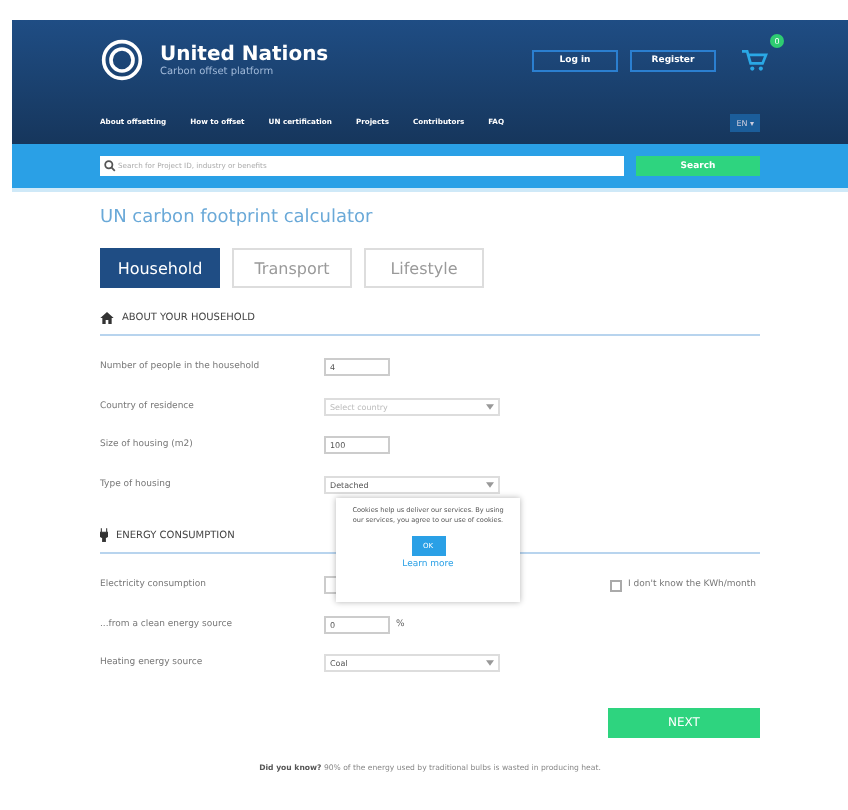  What do you see at coordinates (107, 318) in the screenshot?
I see `house-icon` at bounding box center [107, 318].